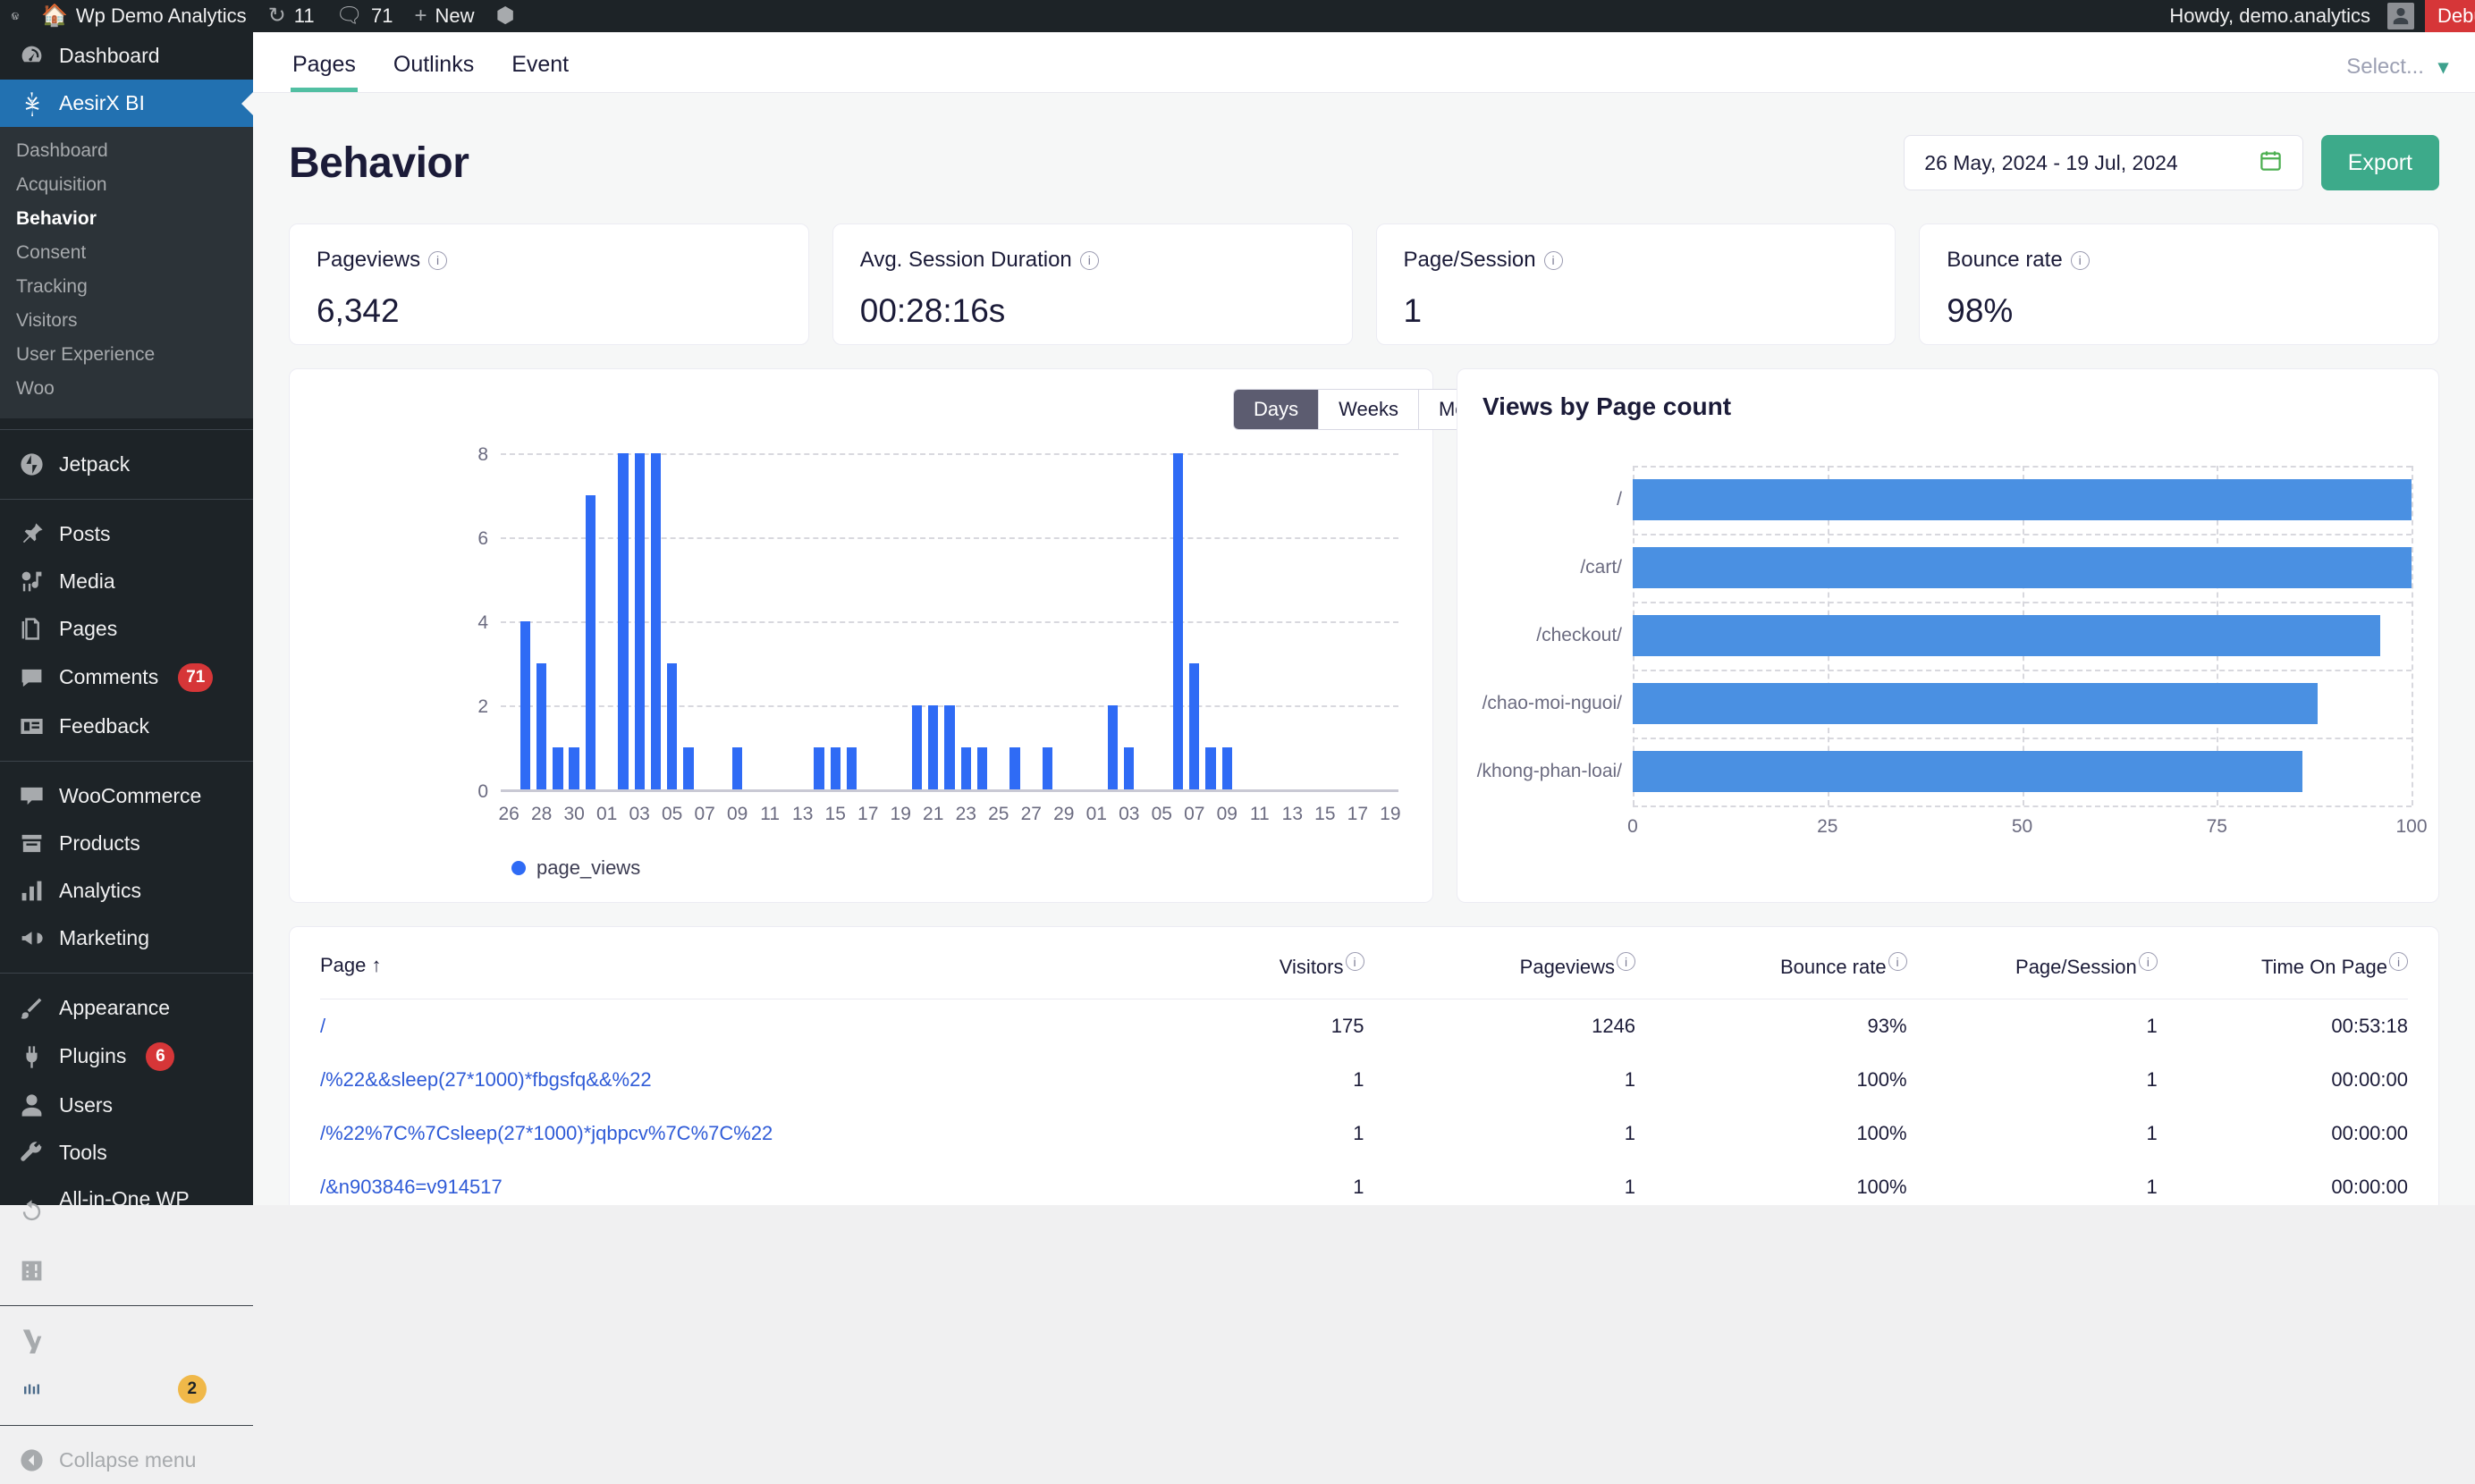  I want to click on sidebar-item-posts: Posts, so click(127, 534).